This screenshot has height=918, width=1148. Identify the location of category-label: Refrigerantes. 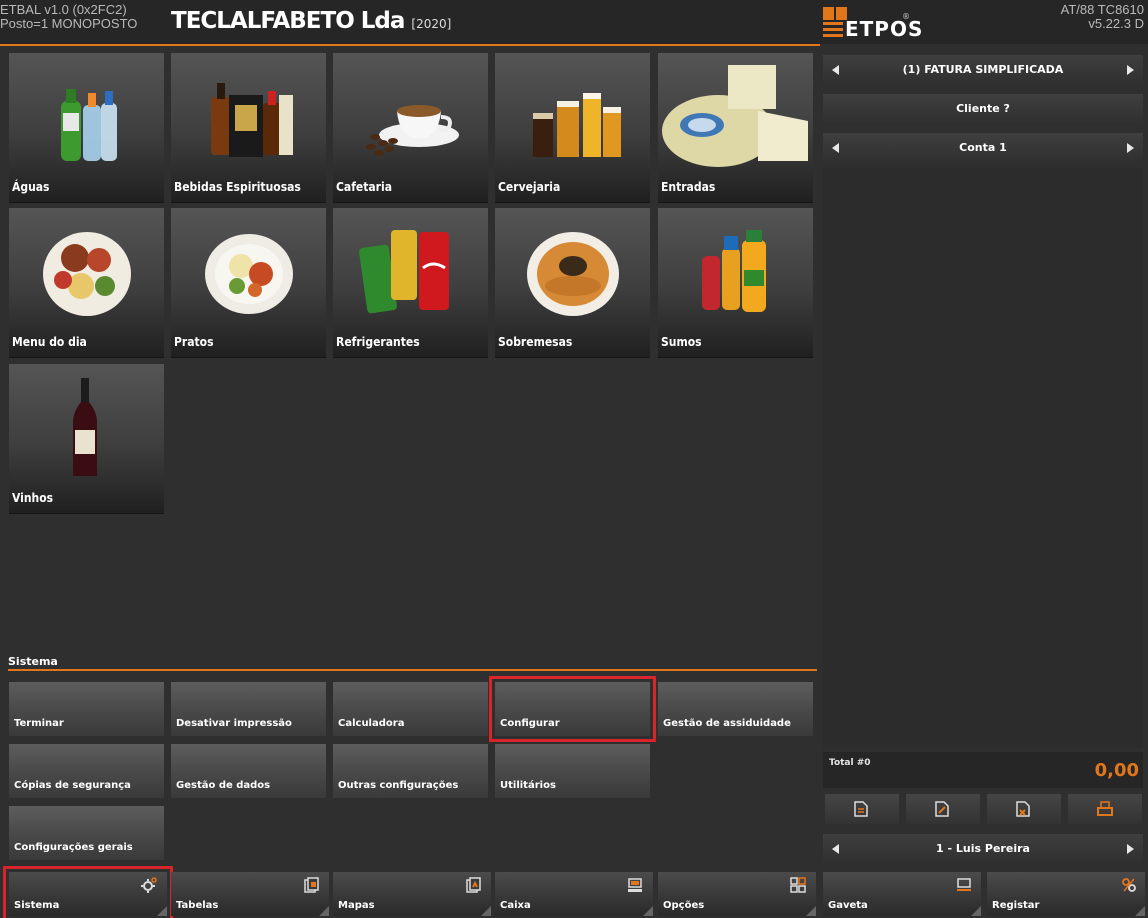
(378, 342).